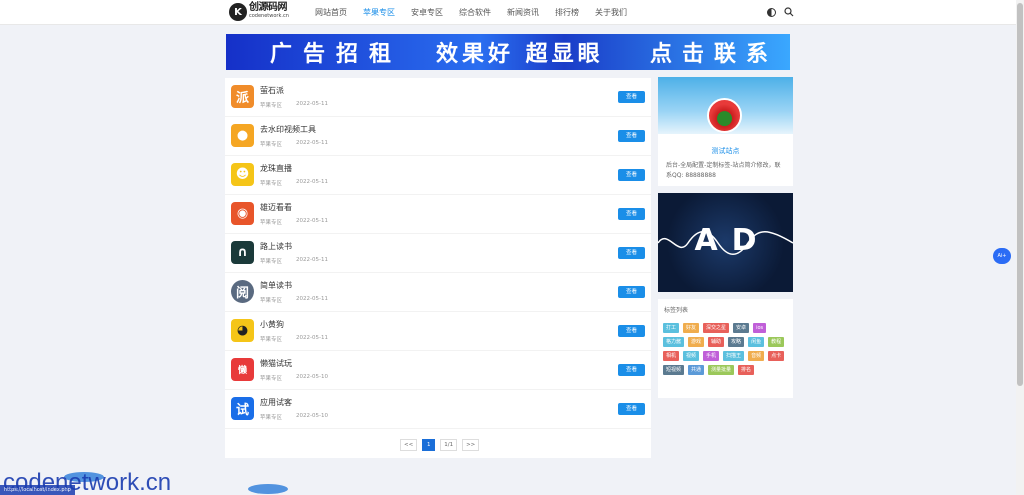 The width and height of the screenshot is (1024, 495). What do you see at coordinates (671, 356) in the screenshot?
I see `tag: 相机` at bounding box center [671, 356].